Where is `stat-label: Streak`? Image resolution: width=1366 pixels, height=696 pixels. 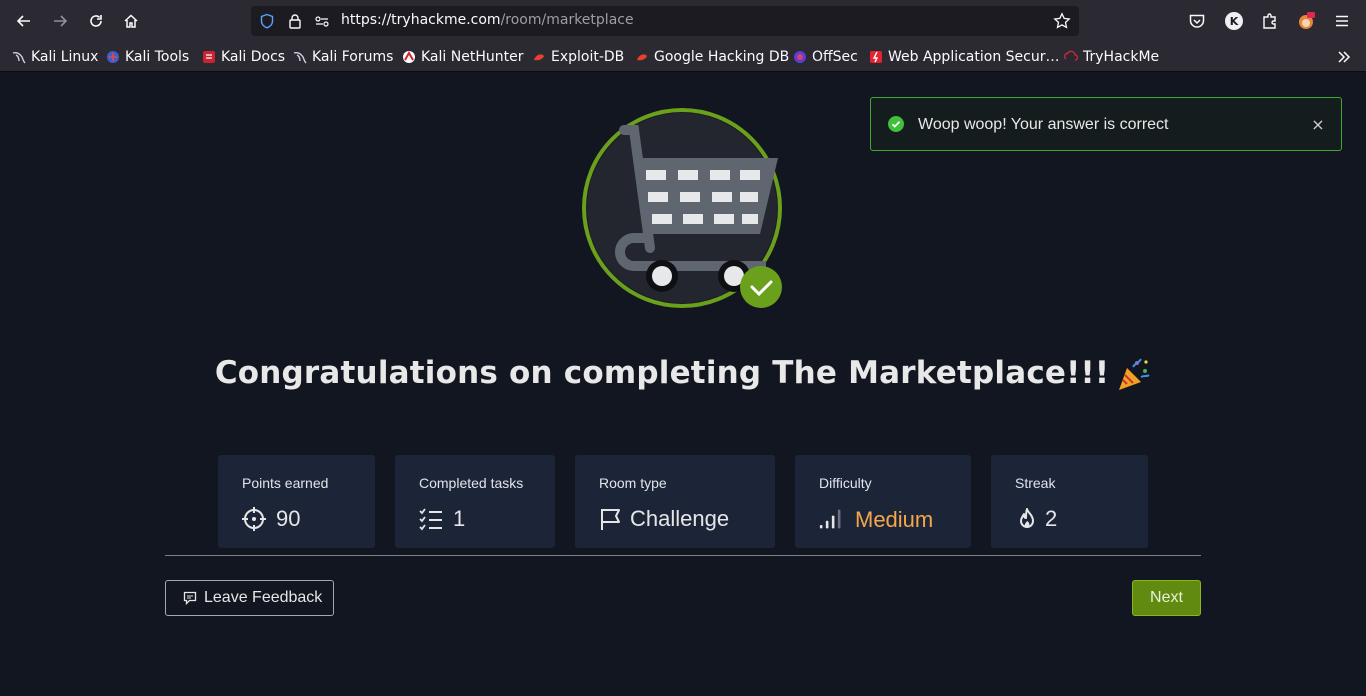
stat-label: Streak is located at coordinates (1035, 483).